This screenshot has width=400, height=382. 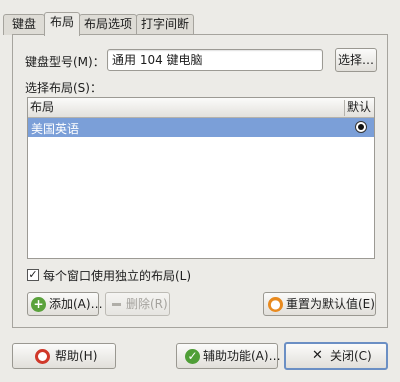 What do you see at coordinates (108, 24) in the screenshot?
I see `tab-layout-options: 布局选项` at bounding box center [108, 24].